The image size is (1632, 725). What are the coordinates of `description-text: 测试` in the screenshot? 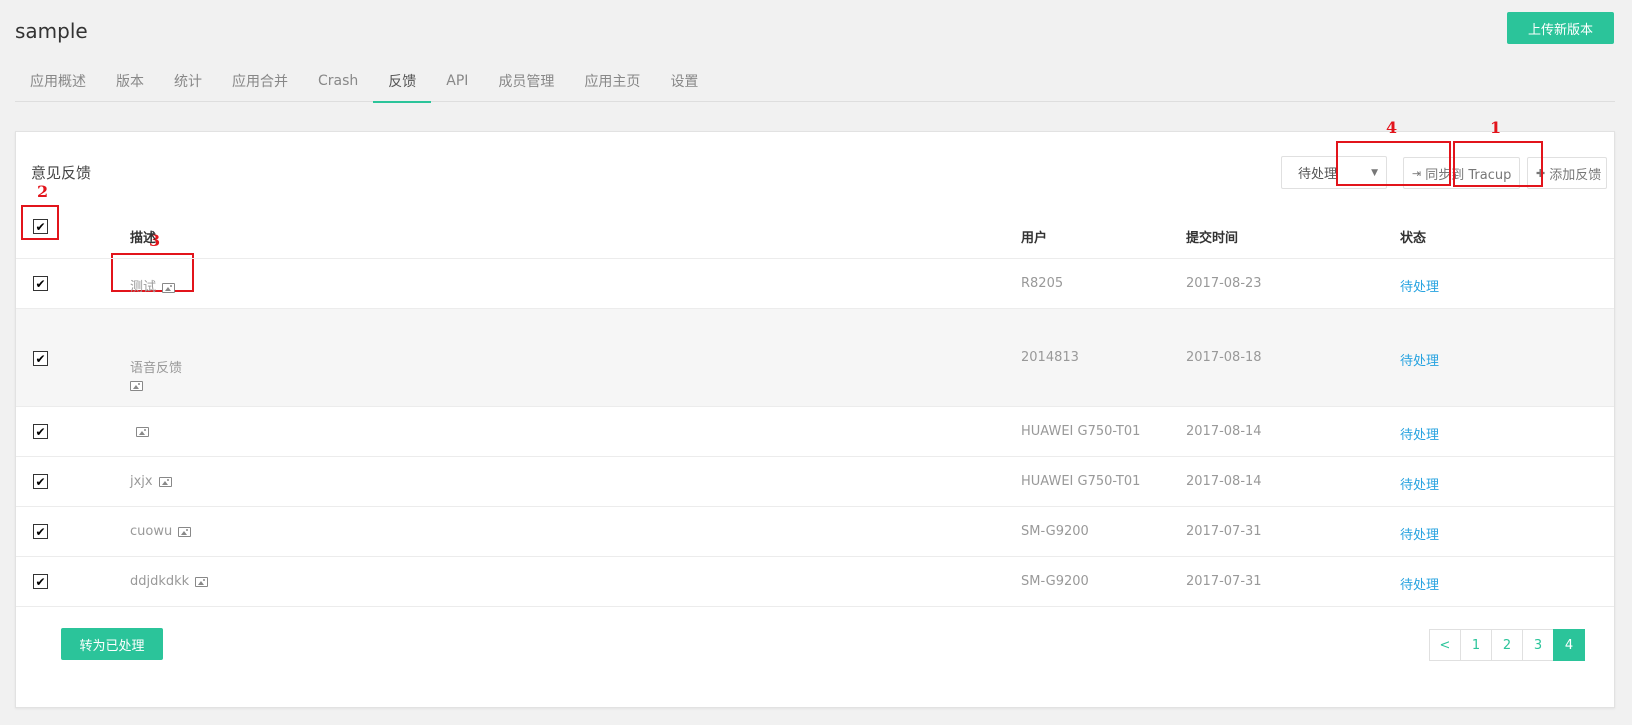 It's located at (143, 287).